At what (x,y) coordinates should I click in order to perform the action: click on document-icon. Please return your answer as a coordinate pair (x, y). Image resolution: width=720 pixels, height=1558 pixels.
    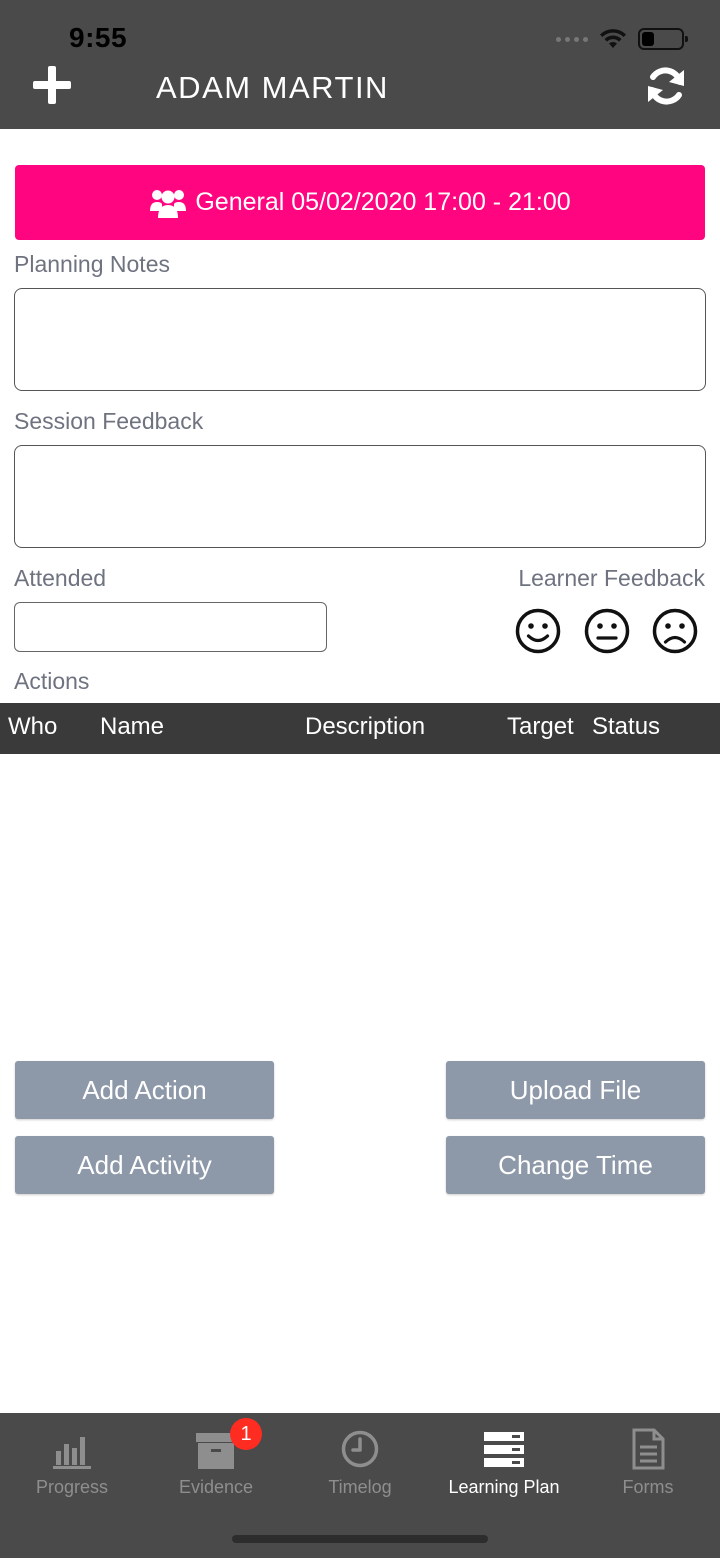
    Looking at the image, I should click on (648, 1449).